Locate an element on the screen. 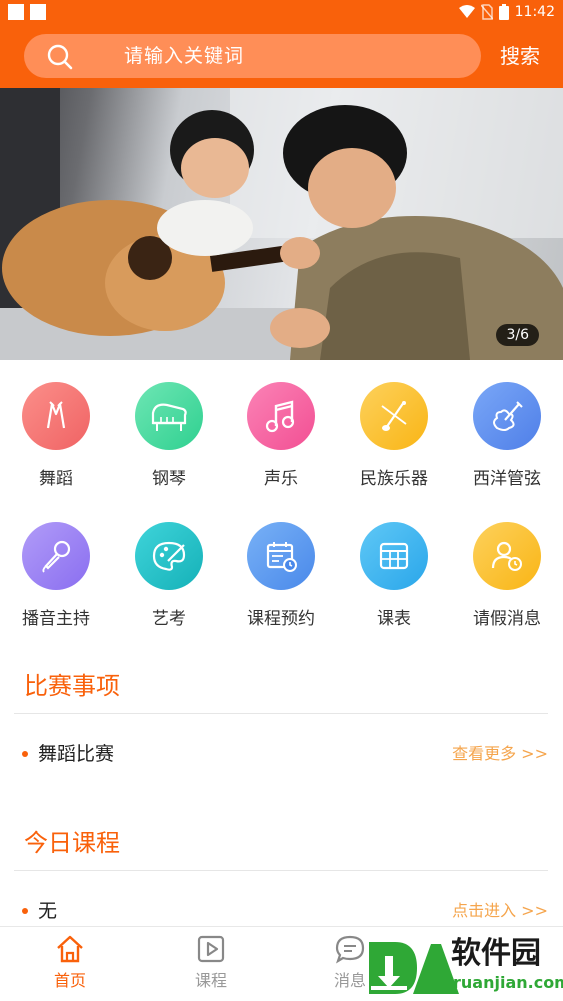 Image resolution: width=563 pixels, height=1001 pixels. category-vocal: 声乐 is located at coordinates (281, 441).